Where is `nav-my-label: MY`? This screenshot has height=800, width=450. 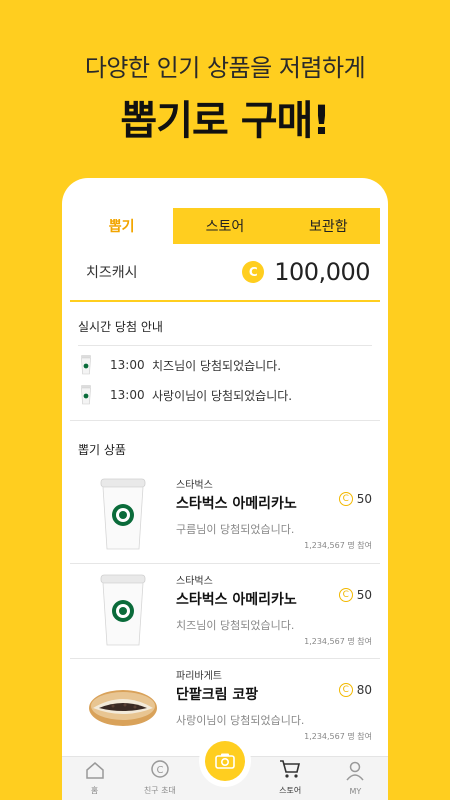
nav-my-label: MY is located at coordinates (355, 791).